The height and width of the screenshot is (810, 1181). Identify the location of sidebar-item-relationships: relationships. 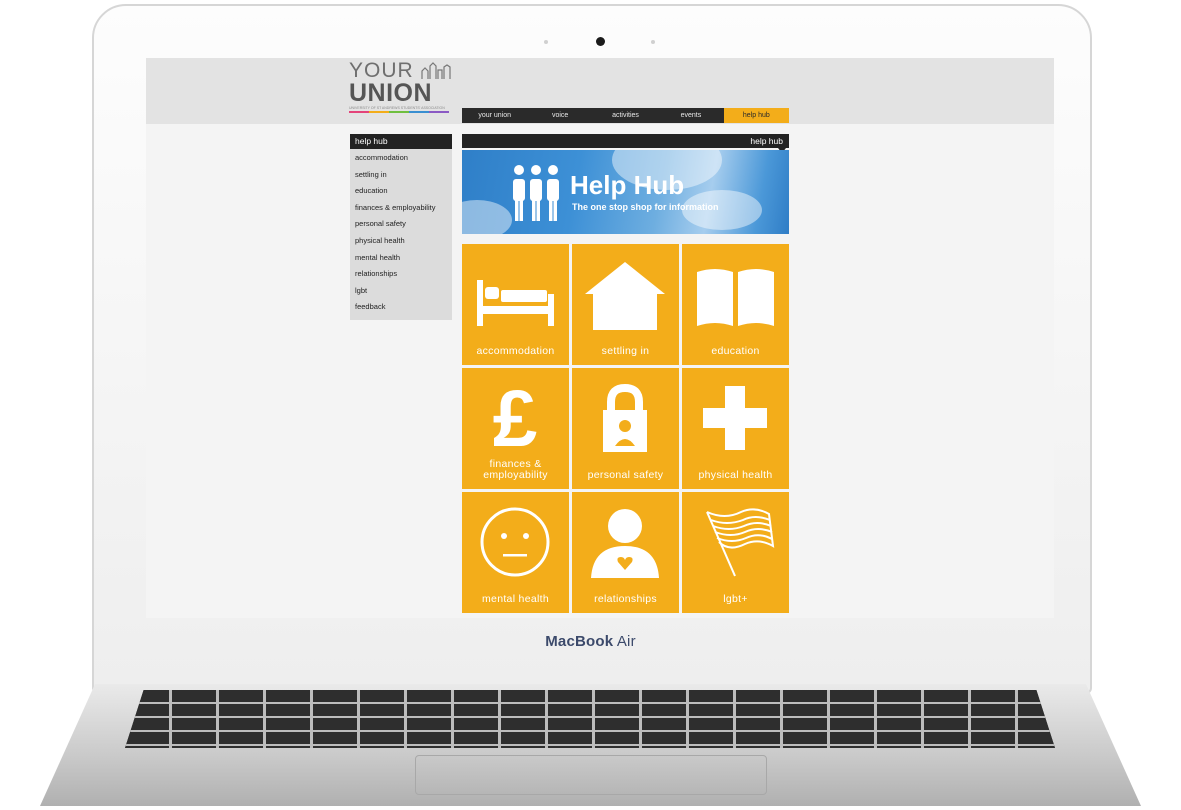
(401, 274).